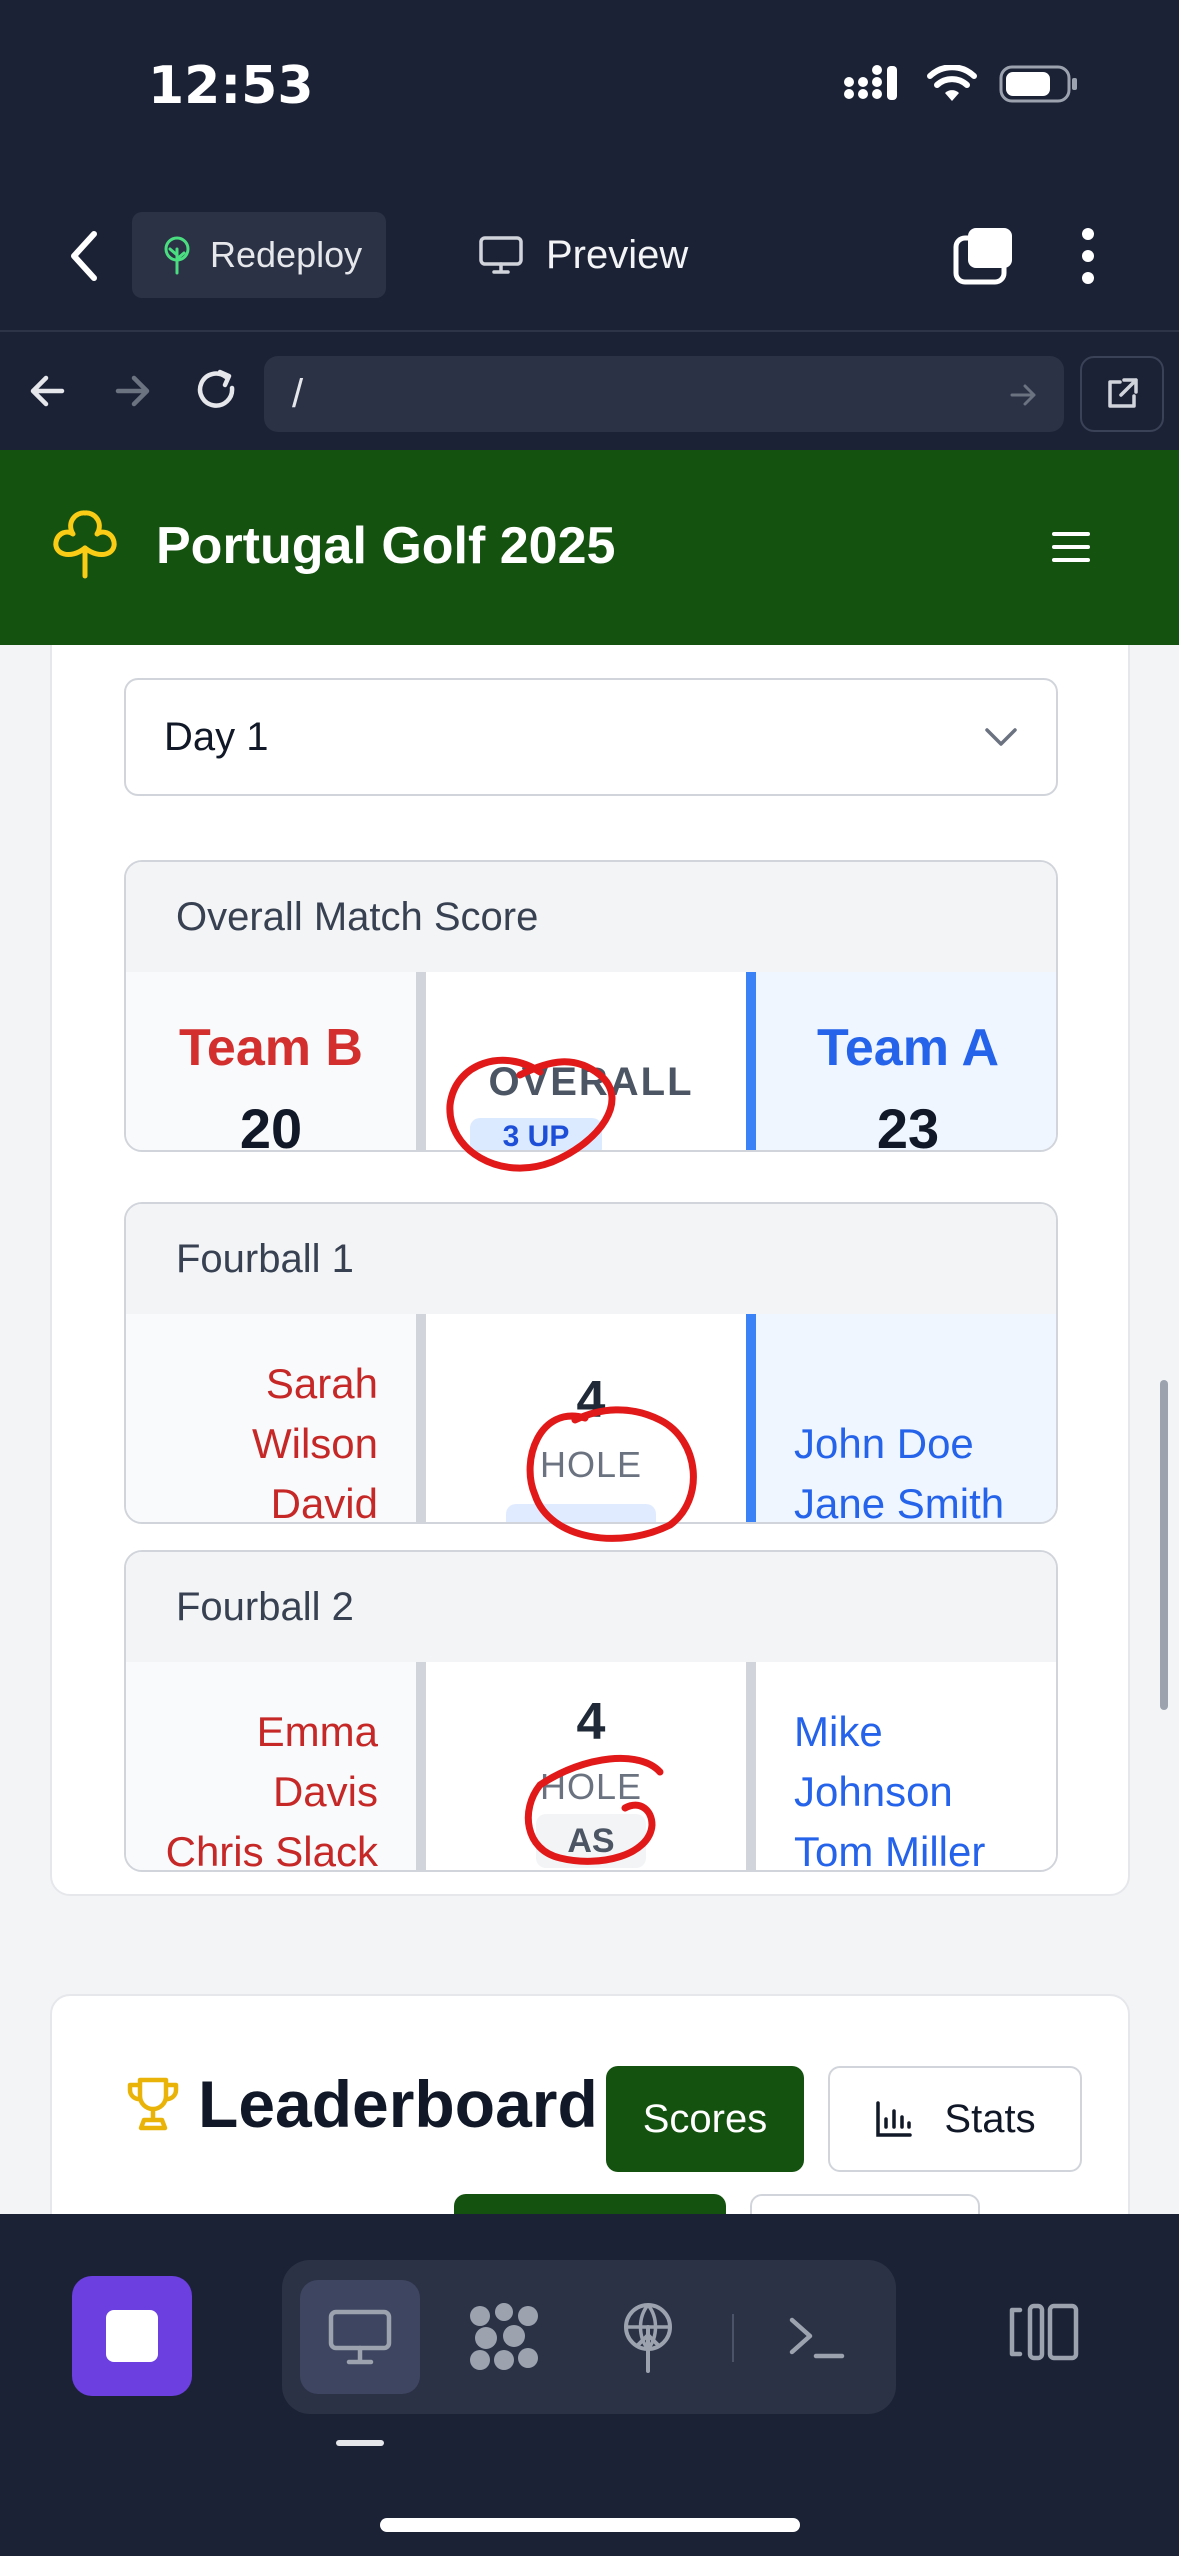 Image resolution: width=1179 pixels, height=2556 pixels. I want to click on chevron-down-icon, so click(1001, 737).